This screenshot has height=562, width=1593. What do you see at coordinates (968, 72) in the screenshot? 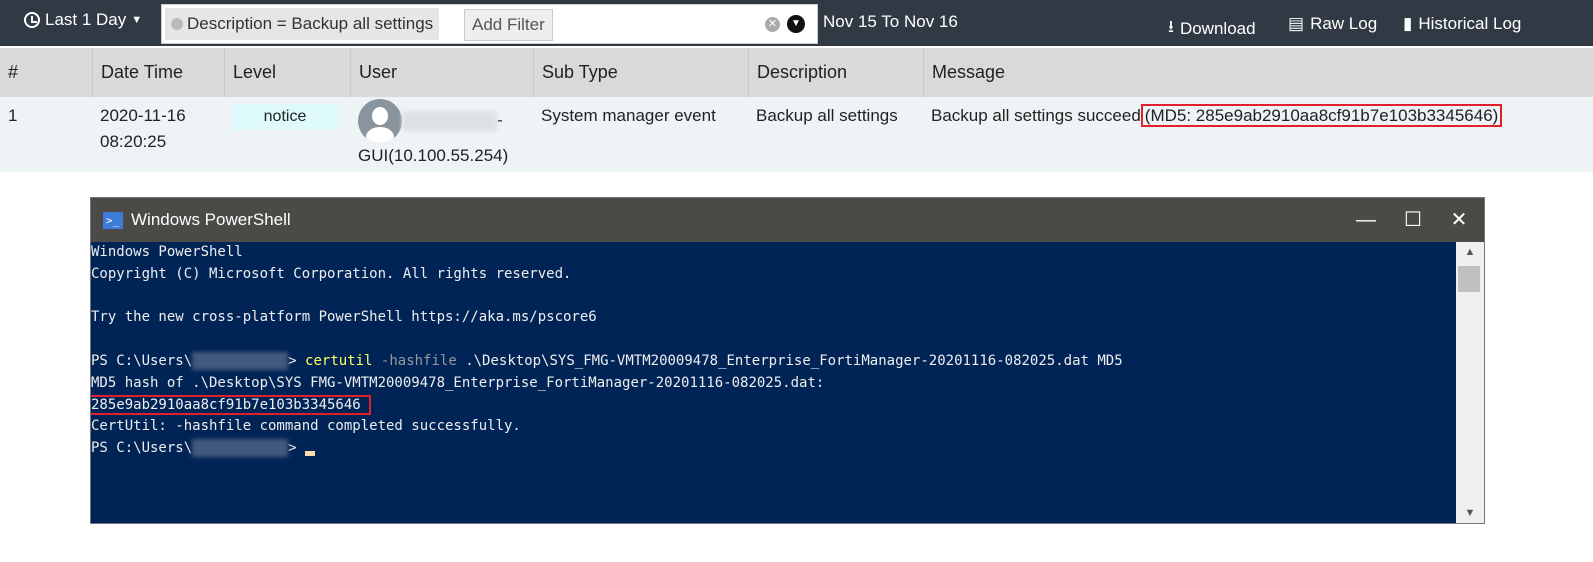
I see `col-message: Message` at bounding box center [968, 72].